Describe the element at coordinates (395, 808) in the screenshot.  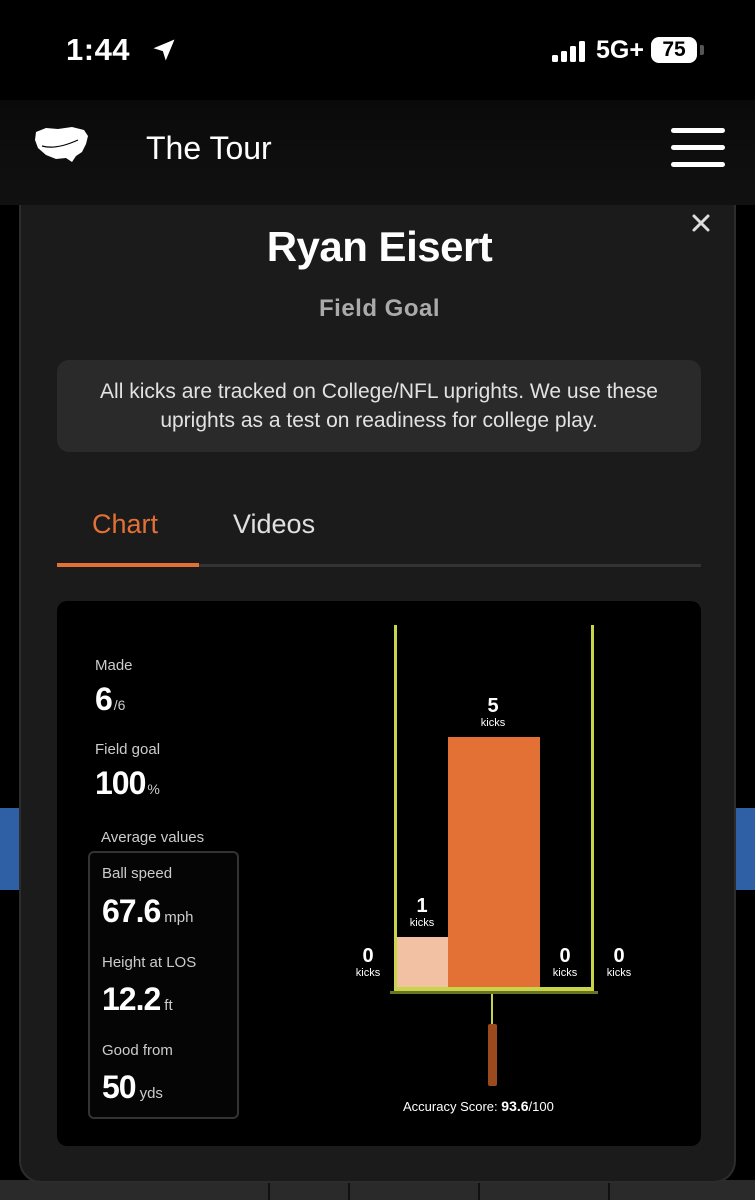
I see `upright-left` at that location.